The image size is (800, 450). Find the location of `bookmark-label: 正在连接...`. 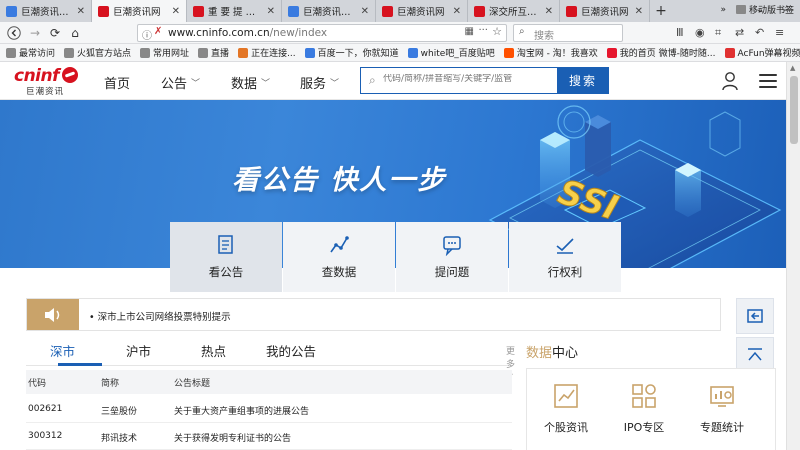

bookmark-label: 正在连接... is located at coordinates (273, 54).